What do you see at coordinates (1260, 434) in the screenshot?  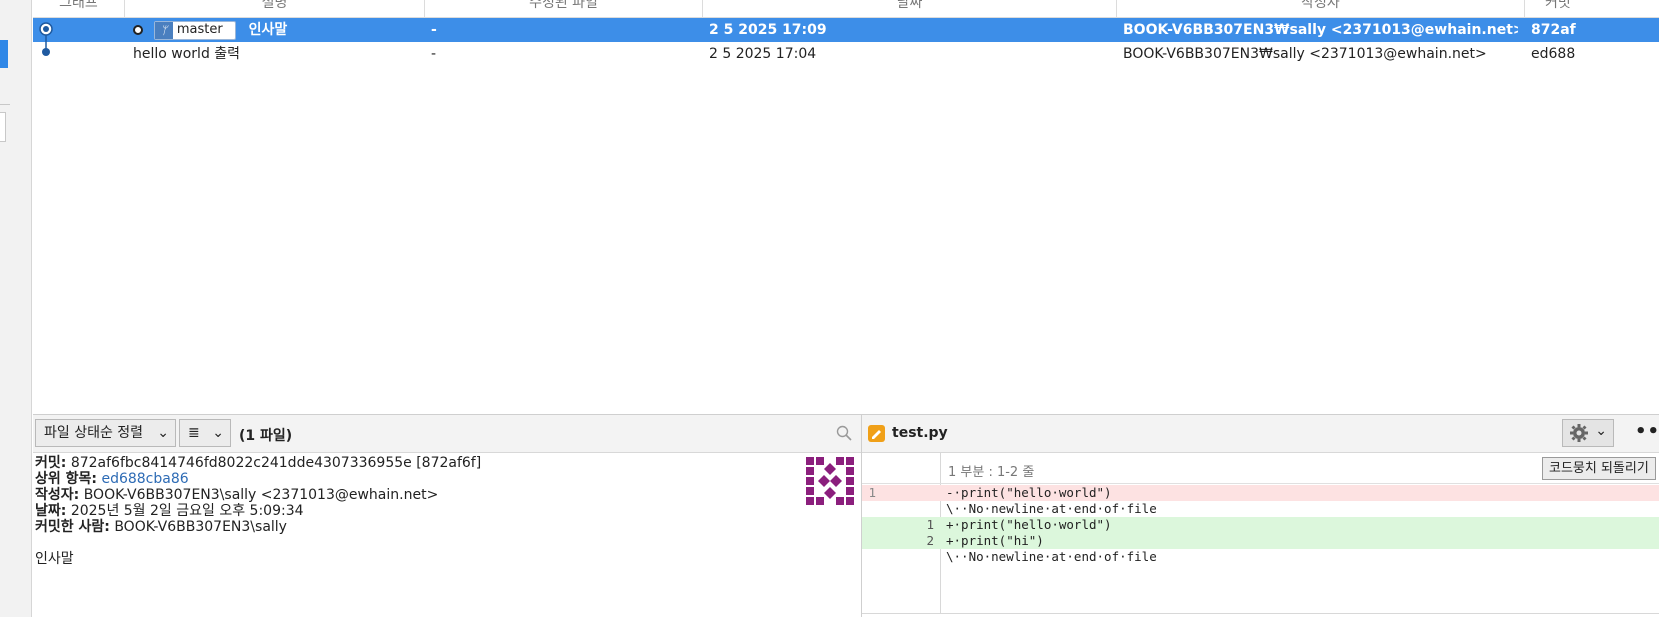 I see `diff-toolbar: test.py ⌄ •••` at bounding box center [1260, 434].